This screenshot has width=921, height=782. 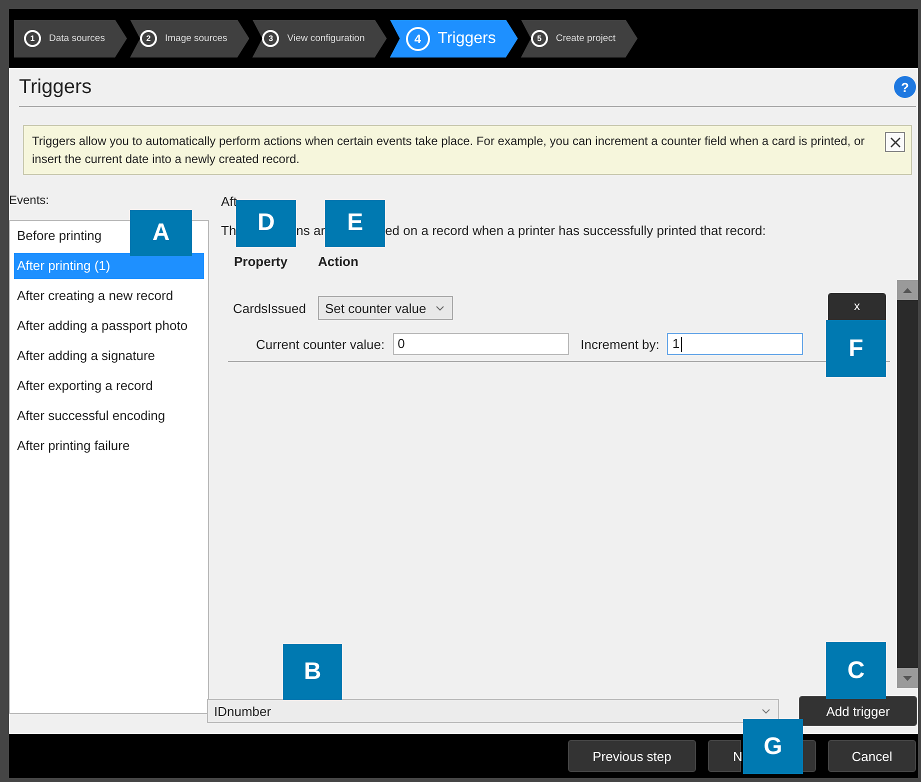 I want to click on event-item: After adding a passport photo, so click(x=102, y=326).